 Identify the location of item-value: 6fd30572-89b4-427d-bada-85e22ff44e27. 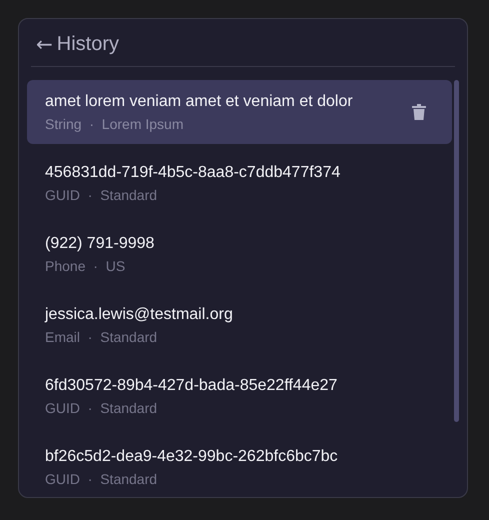
(191, 385).